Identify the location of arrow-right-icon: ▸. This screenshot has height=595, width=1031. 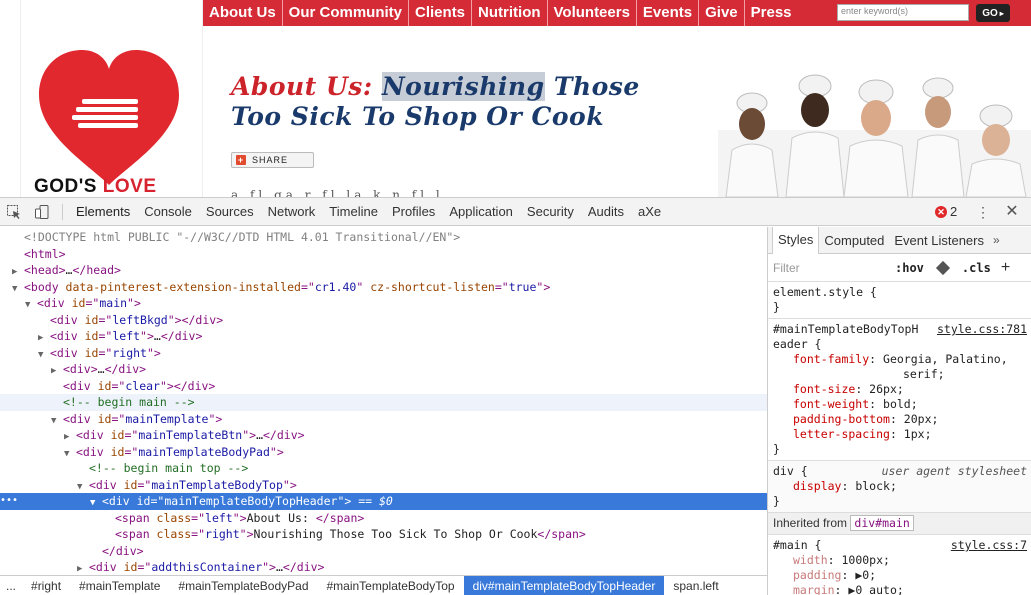
(1001, 13).